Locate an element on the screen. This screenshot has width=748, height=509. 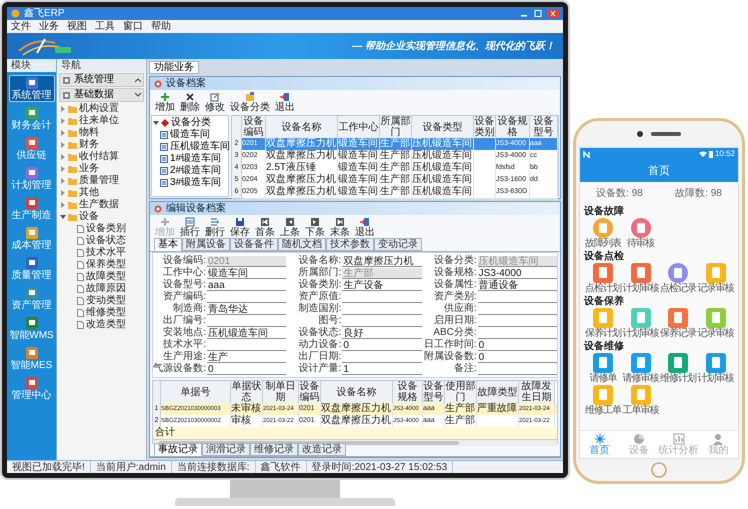
tree-item: 生产数据 is located at coordinates (101, 205).